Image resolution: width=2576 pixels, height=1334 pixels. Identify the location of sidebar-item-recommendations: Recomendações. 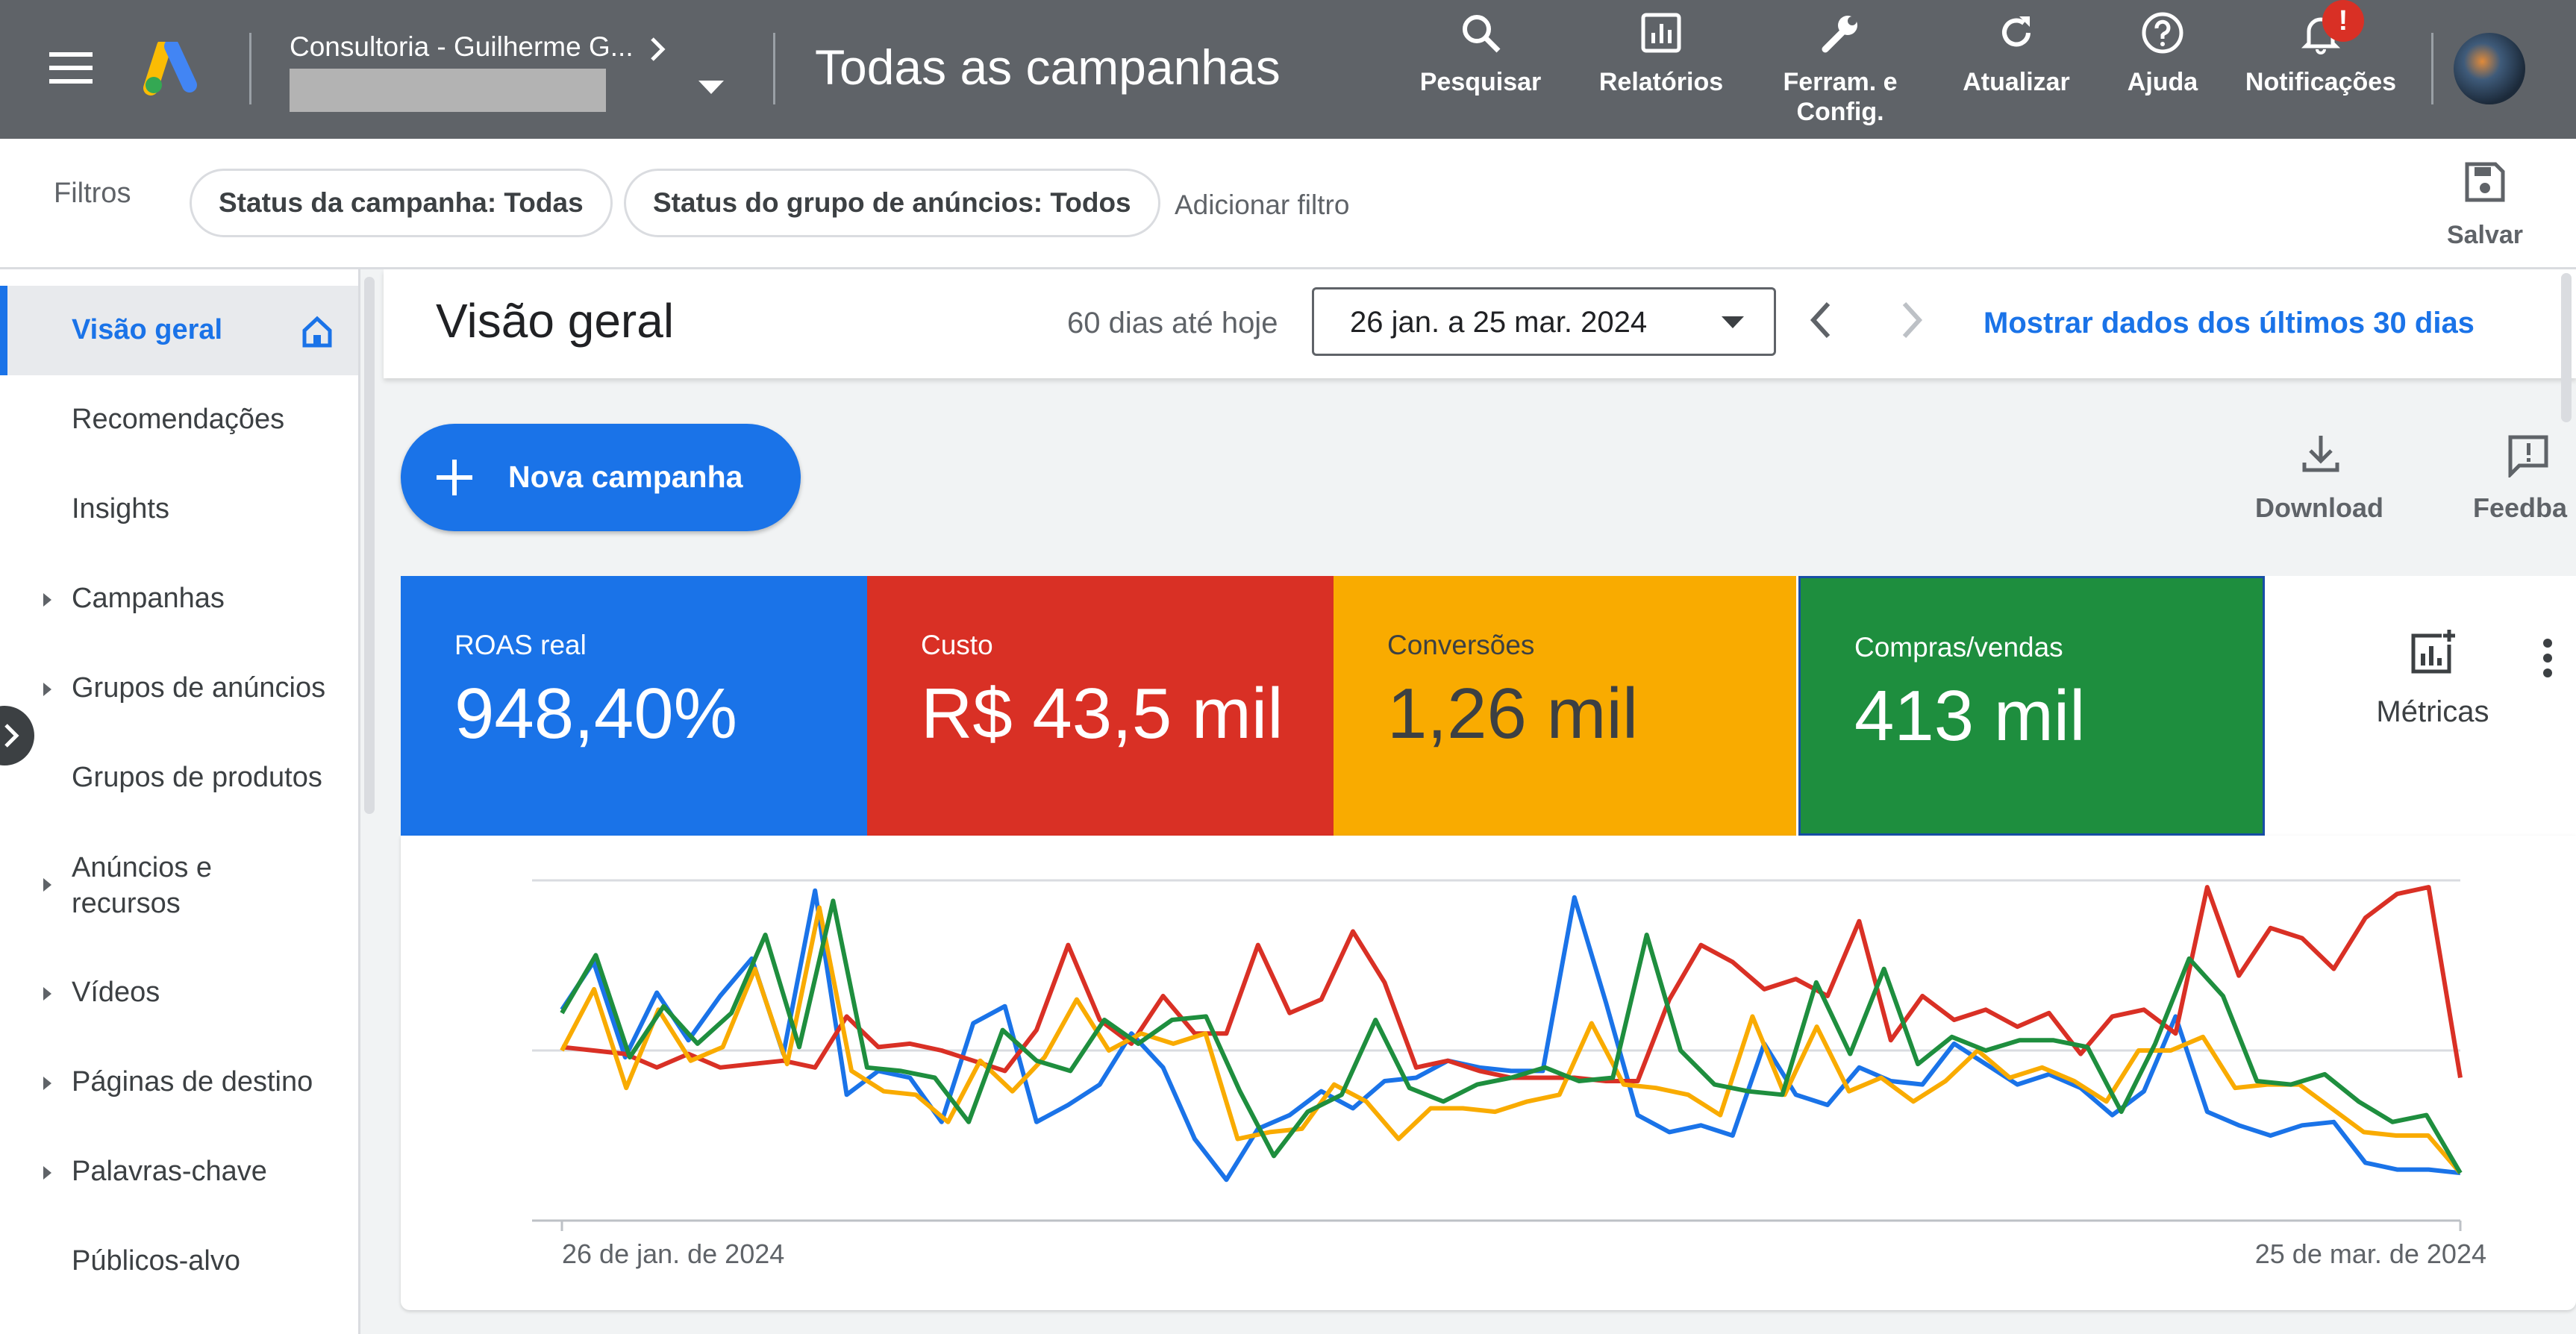
(179, 422).